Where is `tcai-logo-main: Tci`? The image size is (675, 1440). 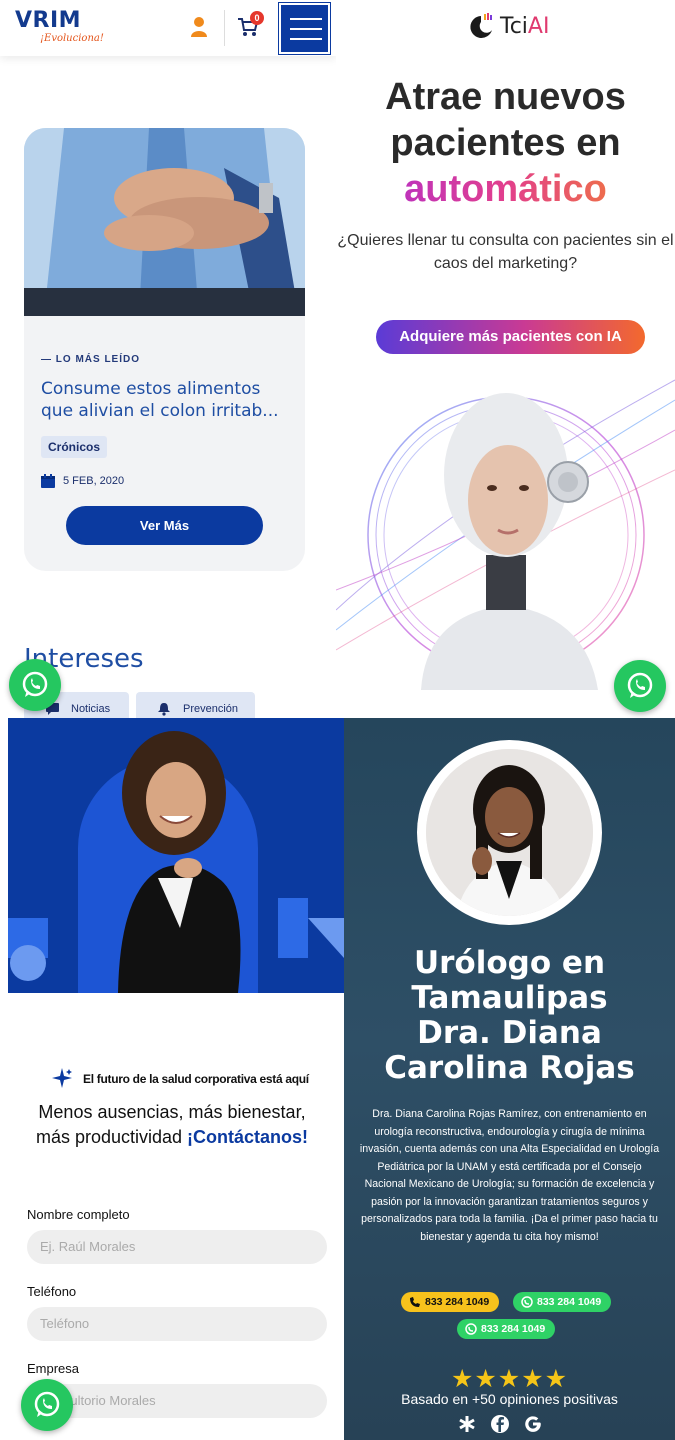
tcai-logo-main: Tci is located at coordinates (514, 26).